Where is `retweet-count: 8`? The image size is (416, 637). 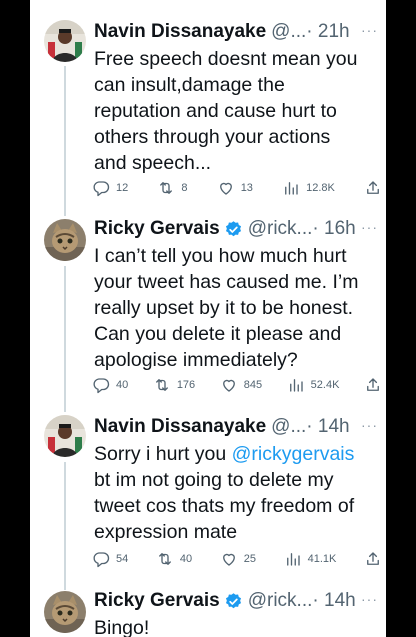
retweet-count: 8 is located at coordinates (184, 188).